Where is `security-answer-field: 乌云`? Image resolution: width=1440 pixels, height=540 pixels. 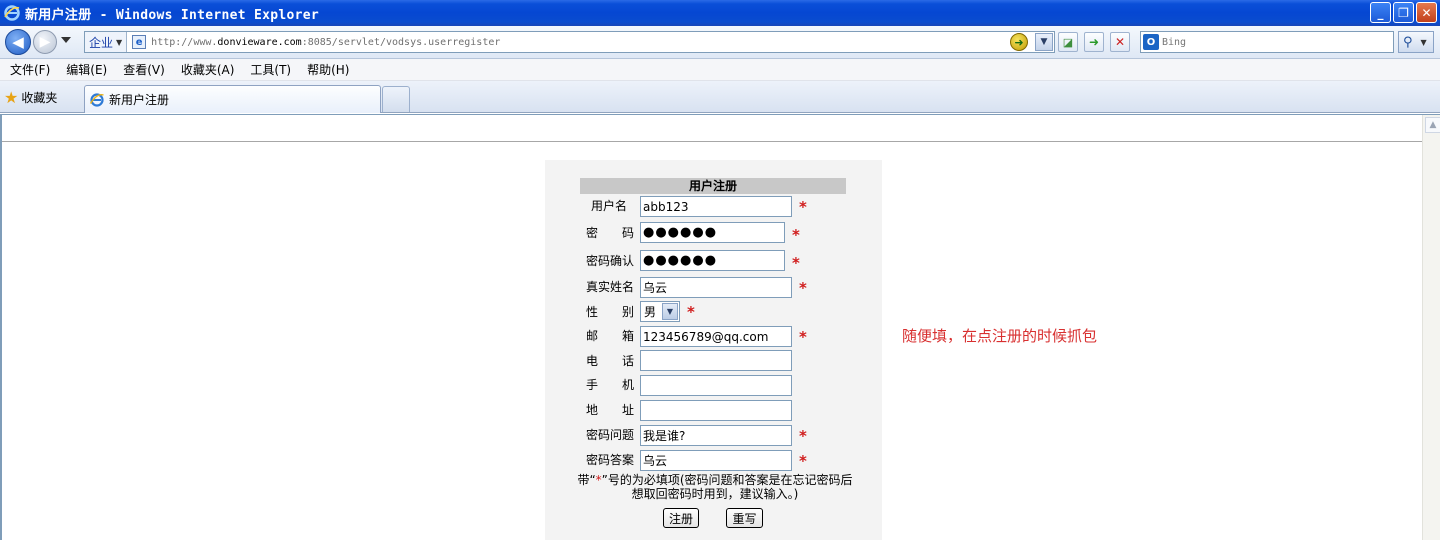
security-answer-field: 乌云 is located at coordinates (716, 460).